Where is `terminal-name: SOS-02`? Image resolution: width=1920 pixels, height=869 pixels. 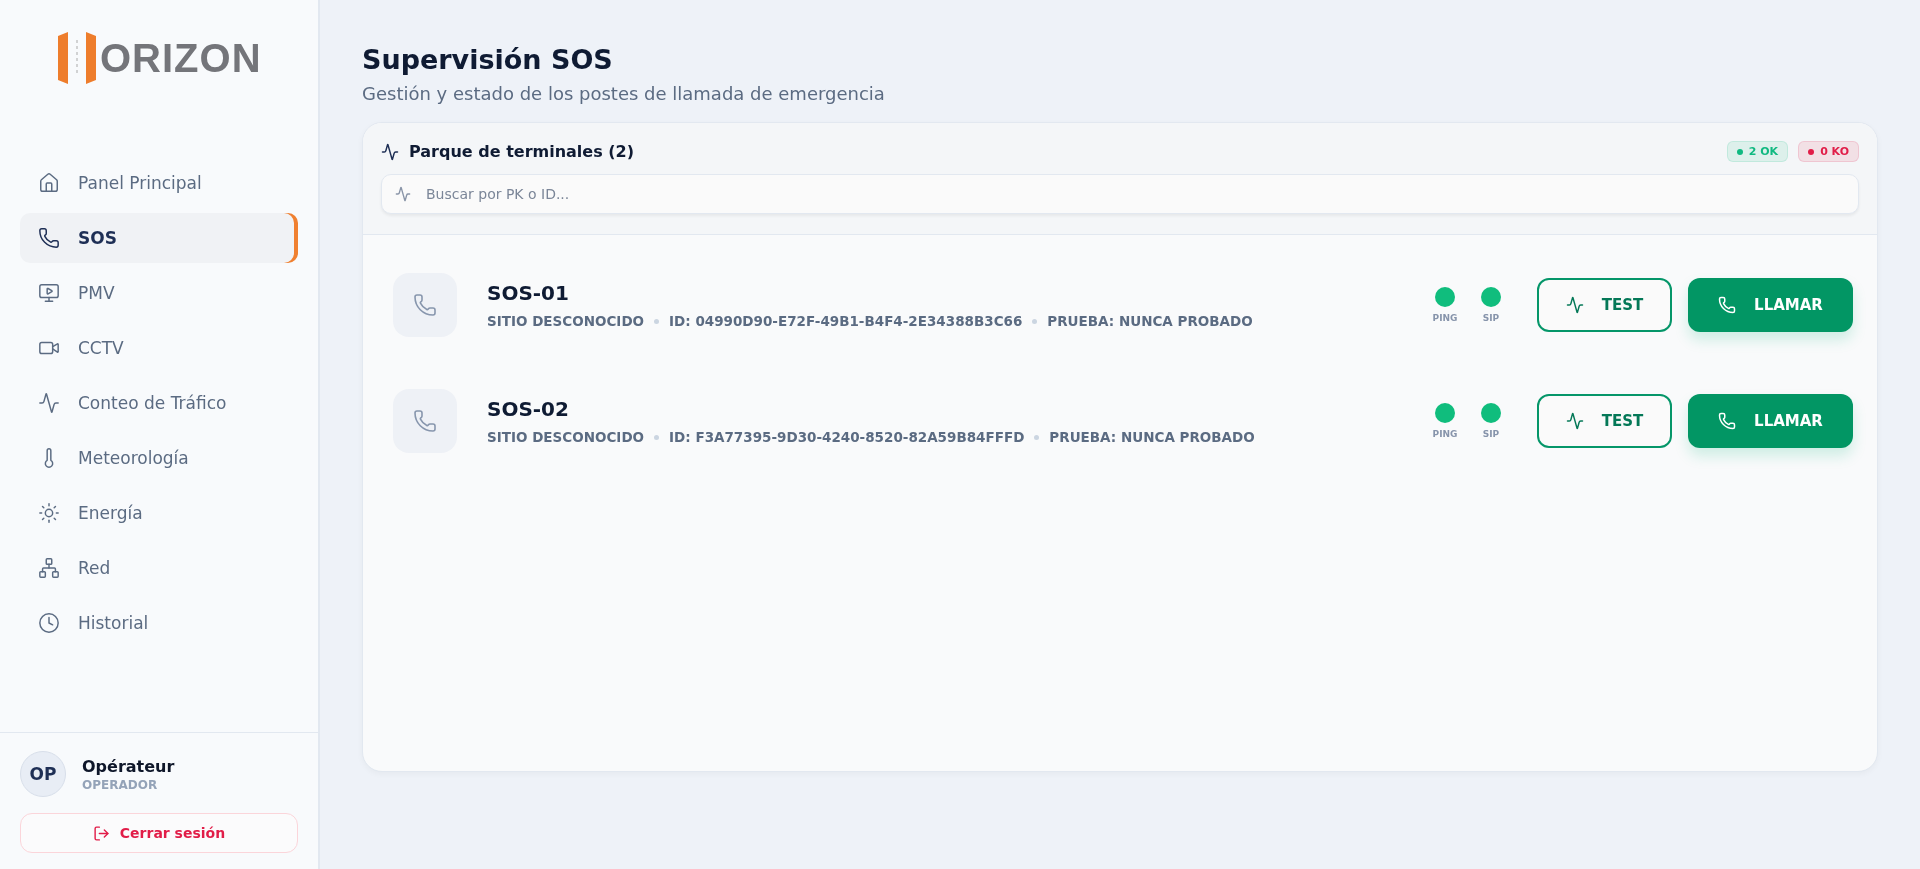 terminal-name: SOS-02 is located at coordinates (528, 409).